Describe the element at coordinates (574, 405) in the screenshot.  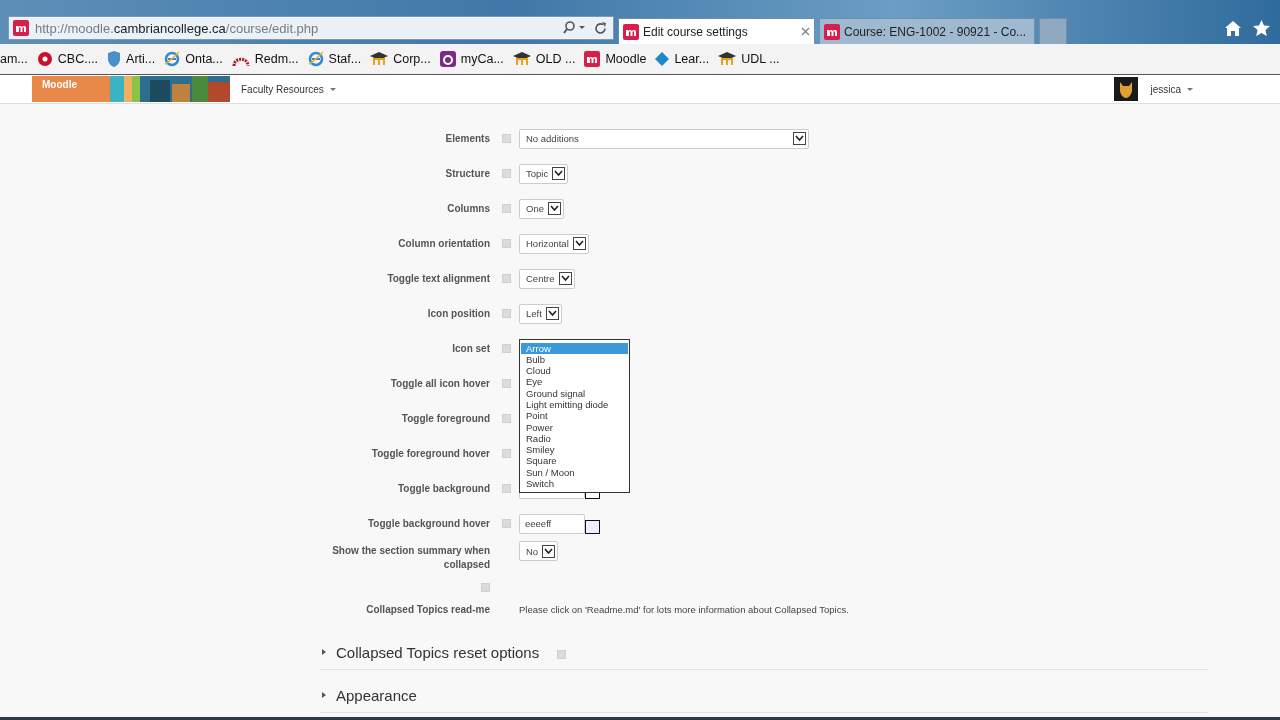
I see `dropdown-option: Light emitting diode` at that location.